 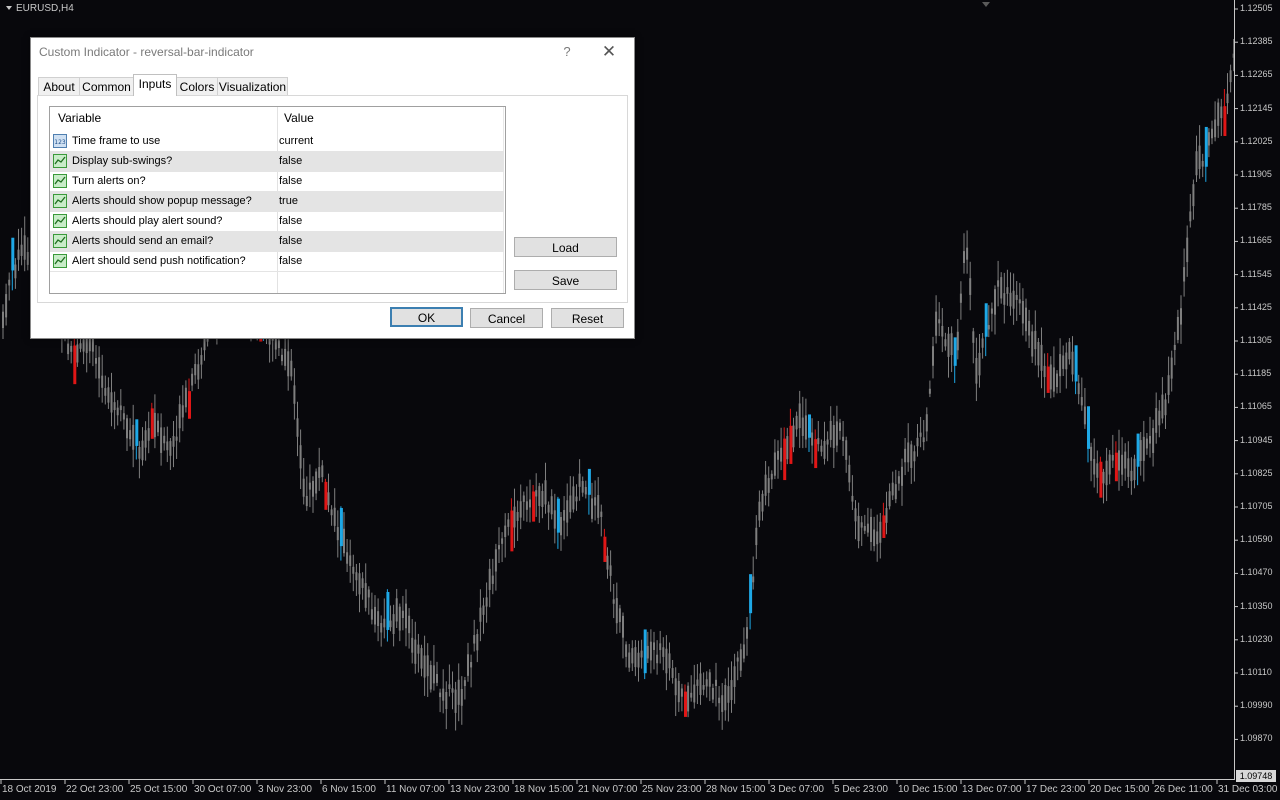 I want to click on cancel-button: Cancel, so click(x=506, y=318).